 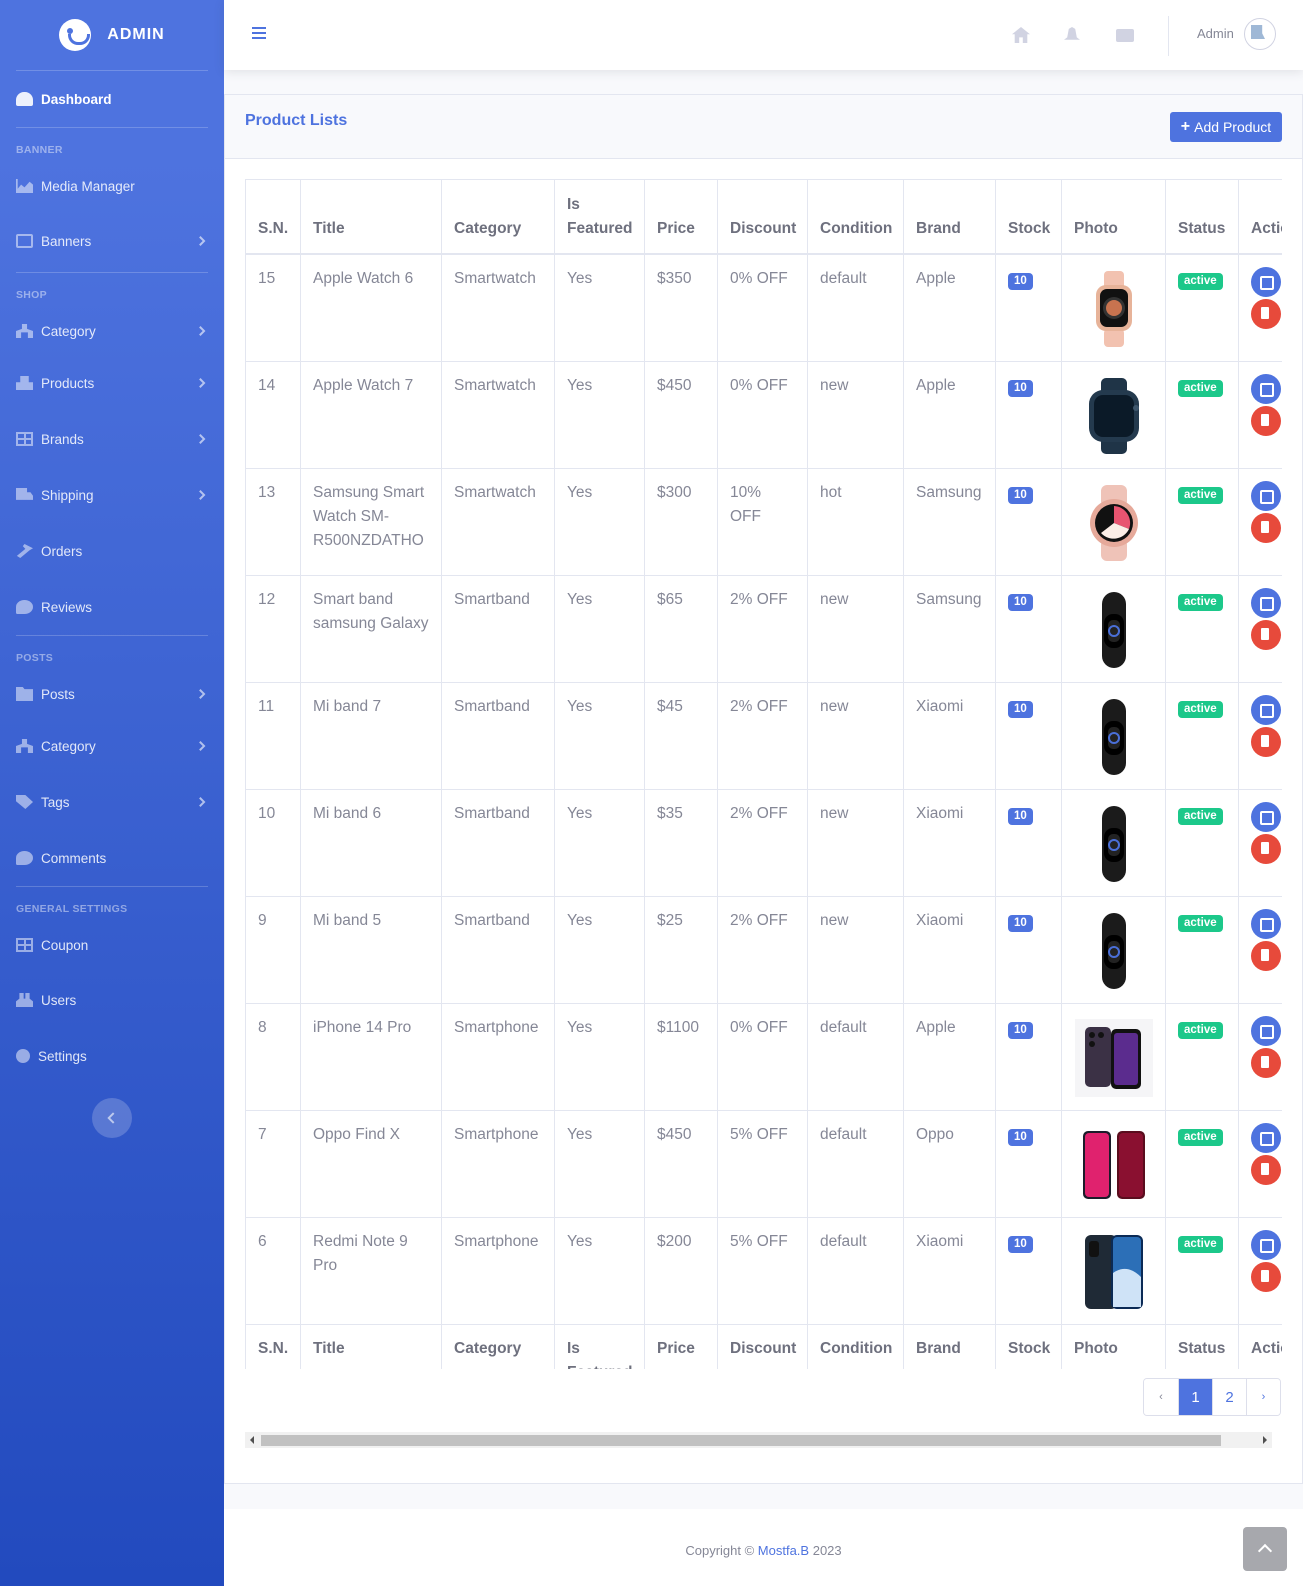 What do you see at coordinates (112, 186) in the screenshot?
I see `sidebar-item-media-manager: Media Manager` at bounding box center [112, 186].